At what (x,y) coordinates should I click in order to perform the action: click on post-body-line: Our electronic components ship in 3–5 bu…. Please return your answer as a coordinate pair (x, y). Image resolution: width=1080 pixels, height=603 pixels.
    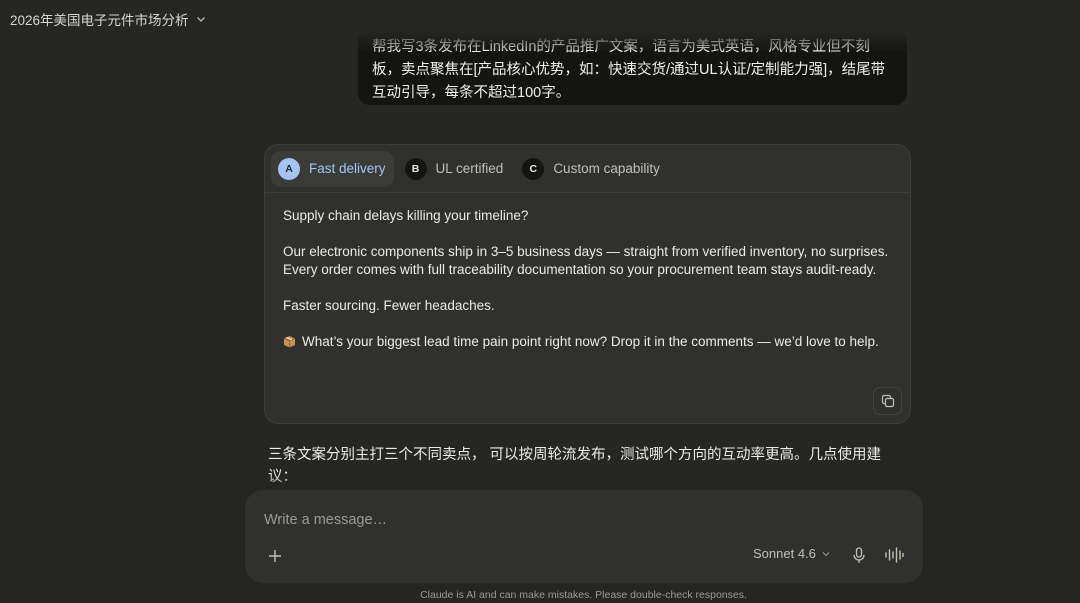
    Looking at the image, I should click on (586, 251).